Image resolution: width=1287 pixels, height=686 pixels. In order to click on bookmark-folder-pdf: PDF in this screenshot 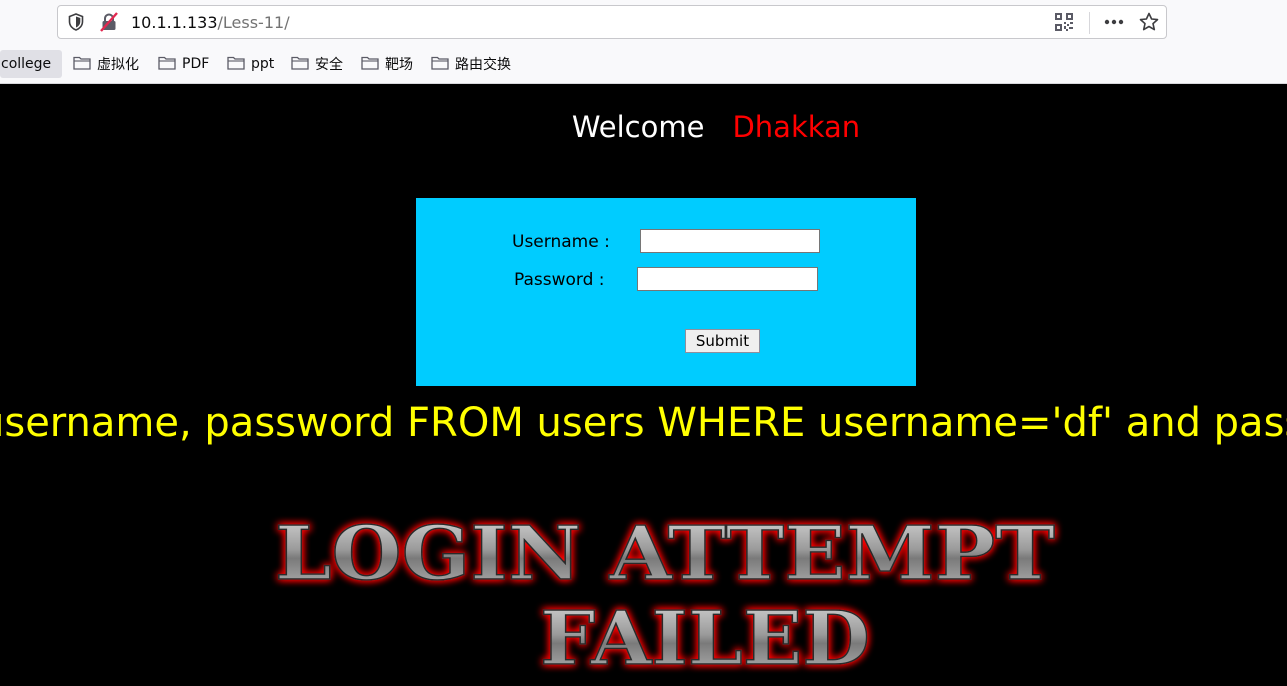, I will do `click(183, 64)`.